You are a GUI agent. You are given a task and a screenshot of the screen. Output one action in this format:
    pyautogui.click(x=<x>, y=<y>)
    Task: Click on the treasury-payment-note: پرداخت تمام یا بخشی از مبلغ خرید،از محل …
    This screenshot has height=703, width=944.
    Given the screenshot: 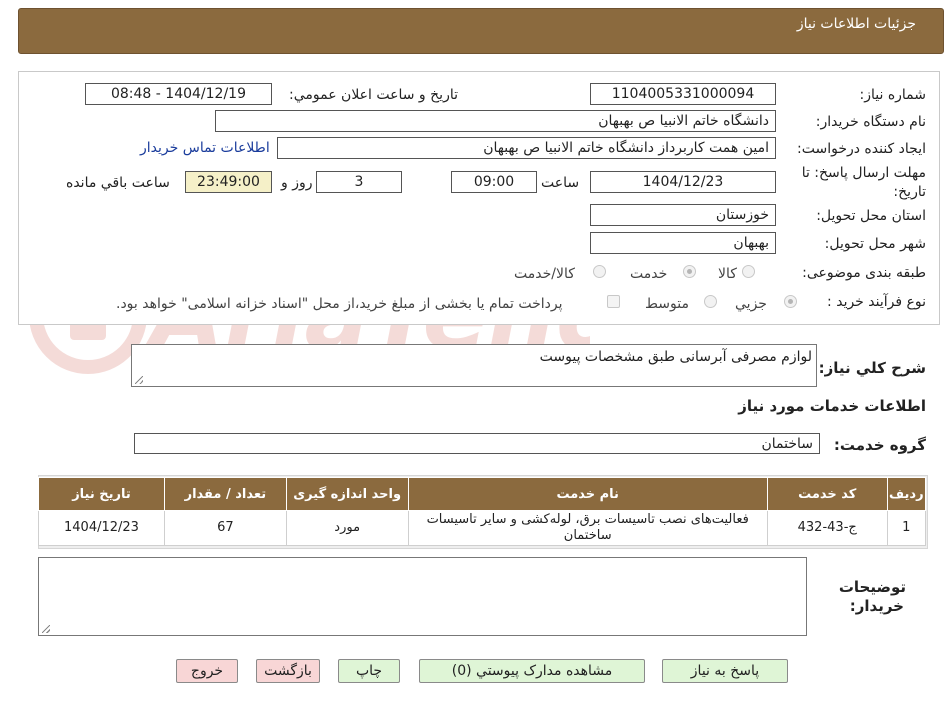 What is the action you would take?
    pyautogui.click(x=339, y=304)
    